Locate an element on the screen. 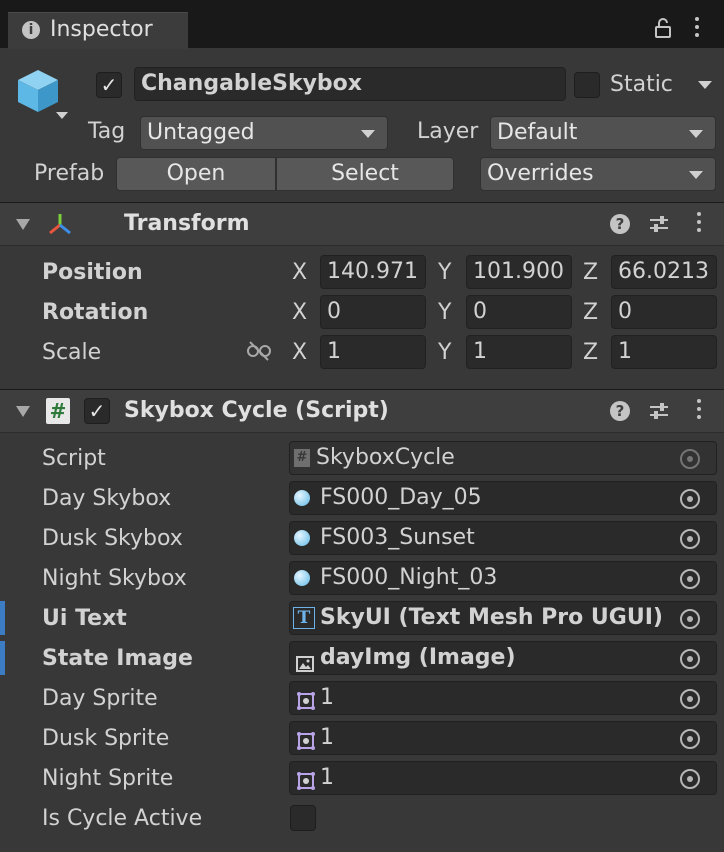 Image resolution: width=724 pixels, height=852 pixels. tab-title: Inspector is located at coordinates (101, 29).